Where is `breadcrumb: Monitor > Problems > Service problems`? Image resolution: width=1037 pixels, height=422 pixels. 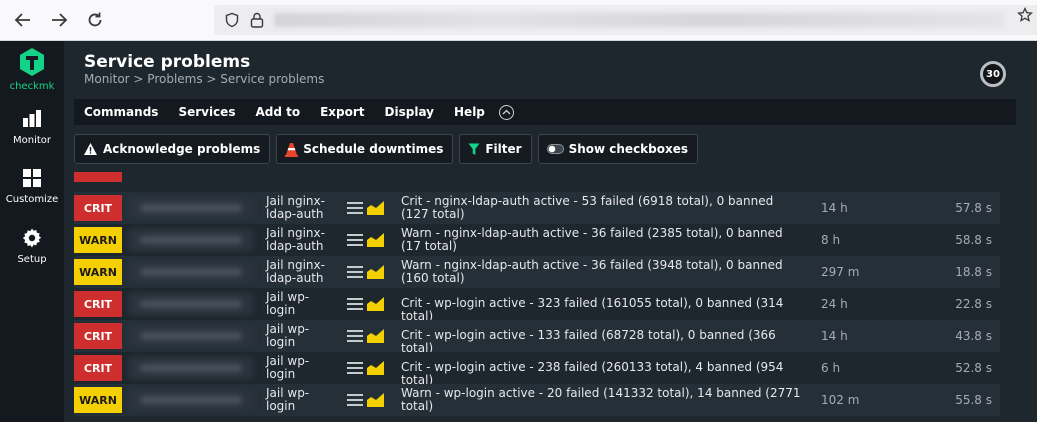 breadcrumb: Monitor > Problems > Service problems is located at coordinates (204, 79).